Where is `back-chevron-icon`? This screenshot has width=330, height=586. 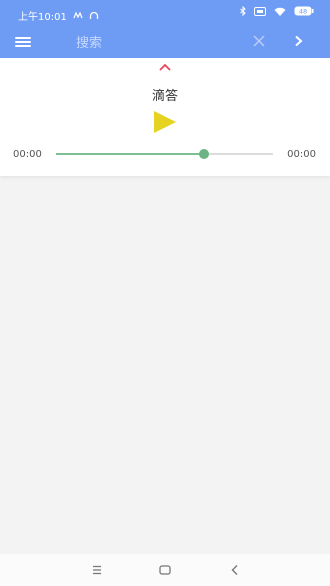
back-chevron-icon is located at coordinates (235, 570).